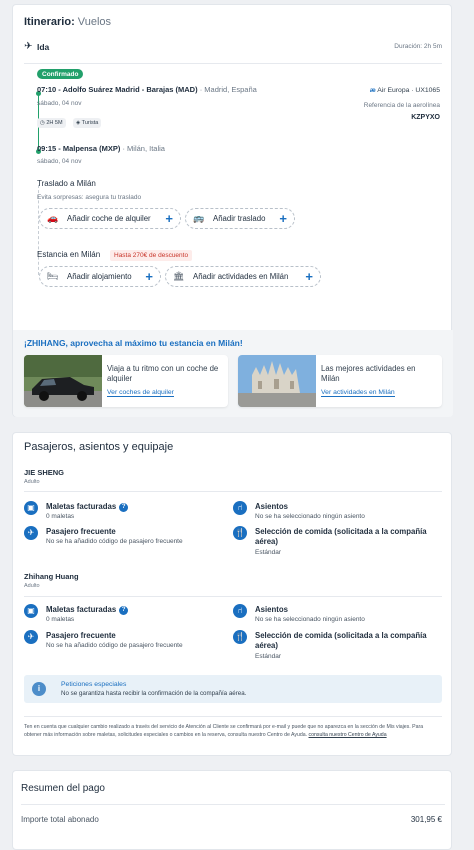 Image resolution: width=474 pixels, height=850 pixels. I want to click on chip-duration: ◷ 2H 5M, so click(51, 123).